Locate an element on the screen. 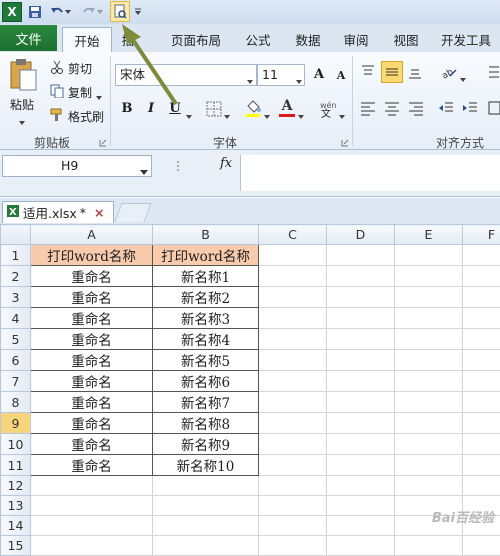 This screenshot has width=500, height=556. copy-dropdown-icon is located at coordinates (99, 96).